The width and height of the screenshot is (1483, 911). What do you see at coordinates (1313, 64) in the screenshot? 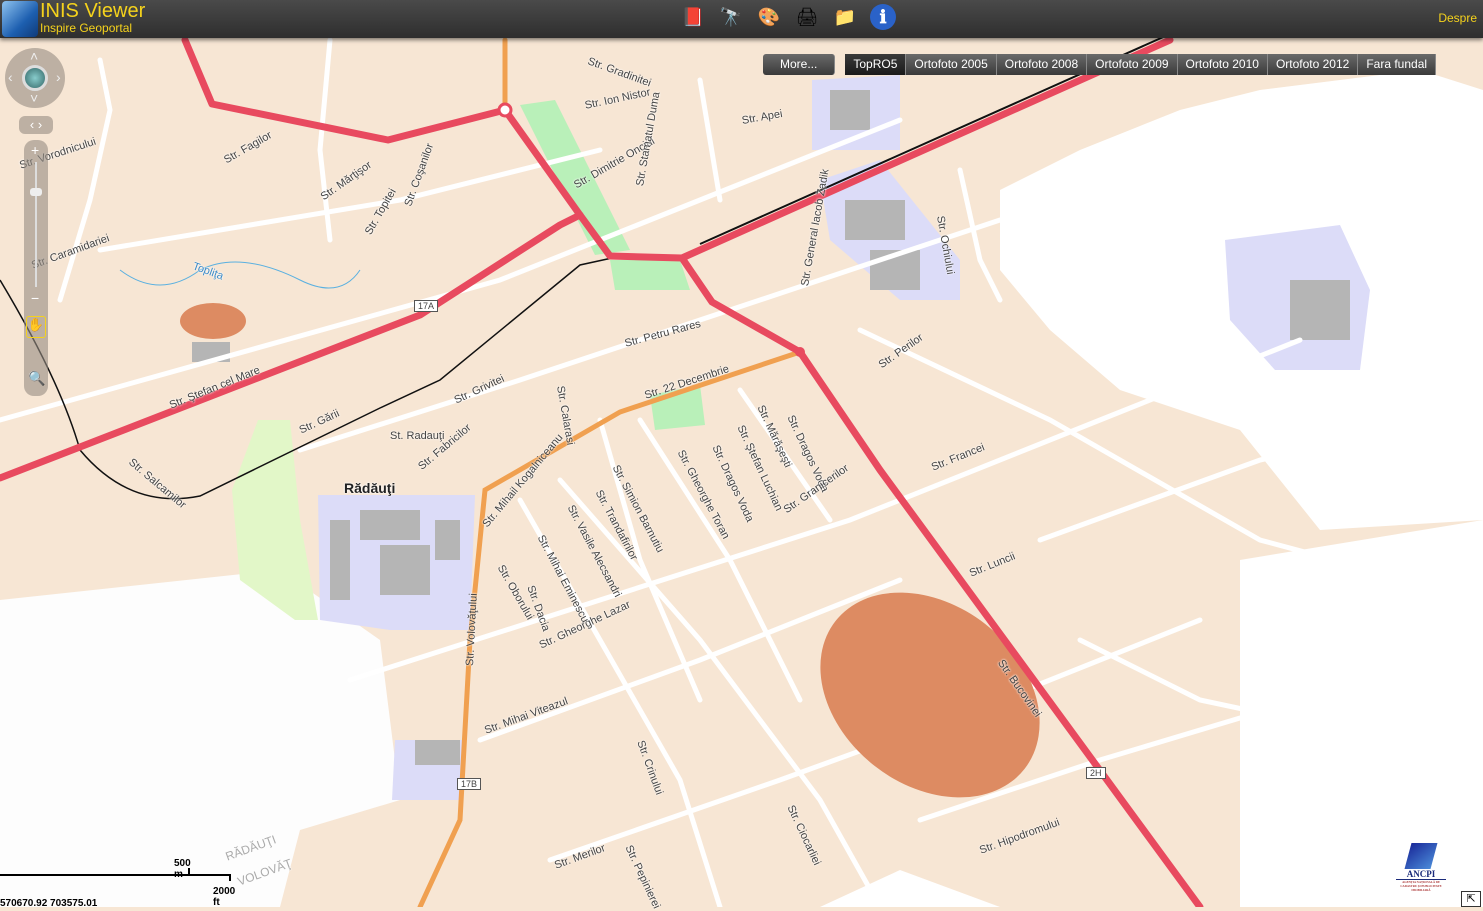
I see `layer-ortofoto-2012: Ortofoto 2012` at bounding box center [1313, 64].